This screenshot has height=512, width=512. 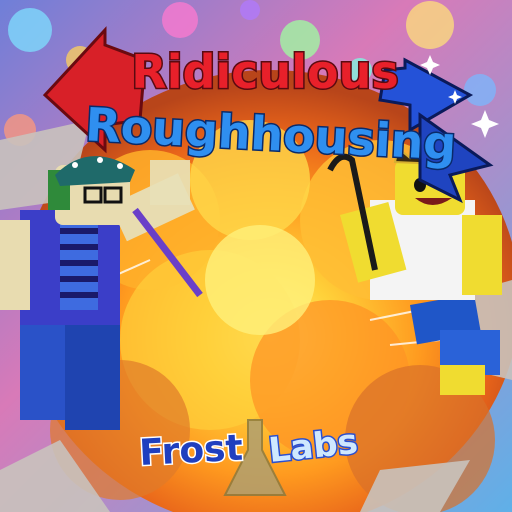 What do you see at coordinates (190, 451) in the screenshot?
I see `studio-name-frost: Frost` at bounding box center [190, 451].